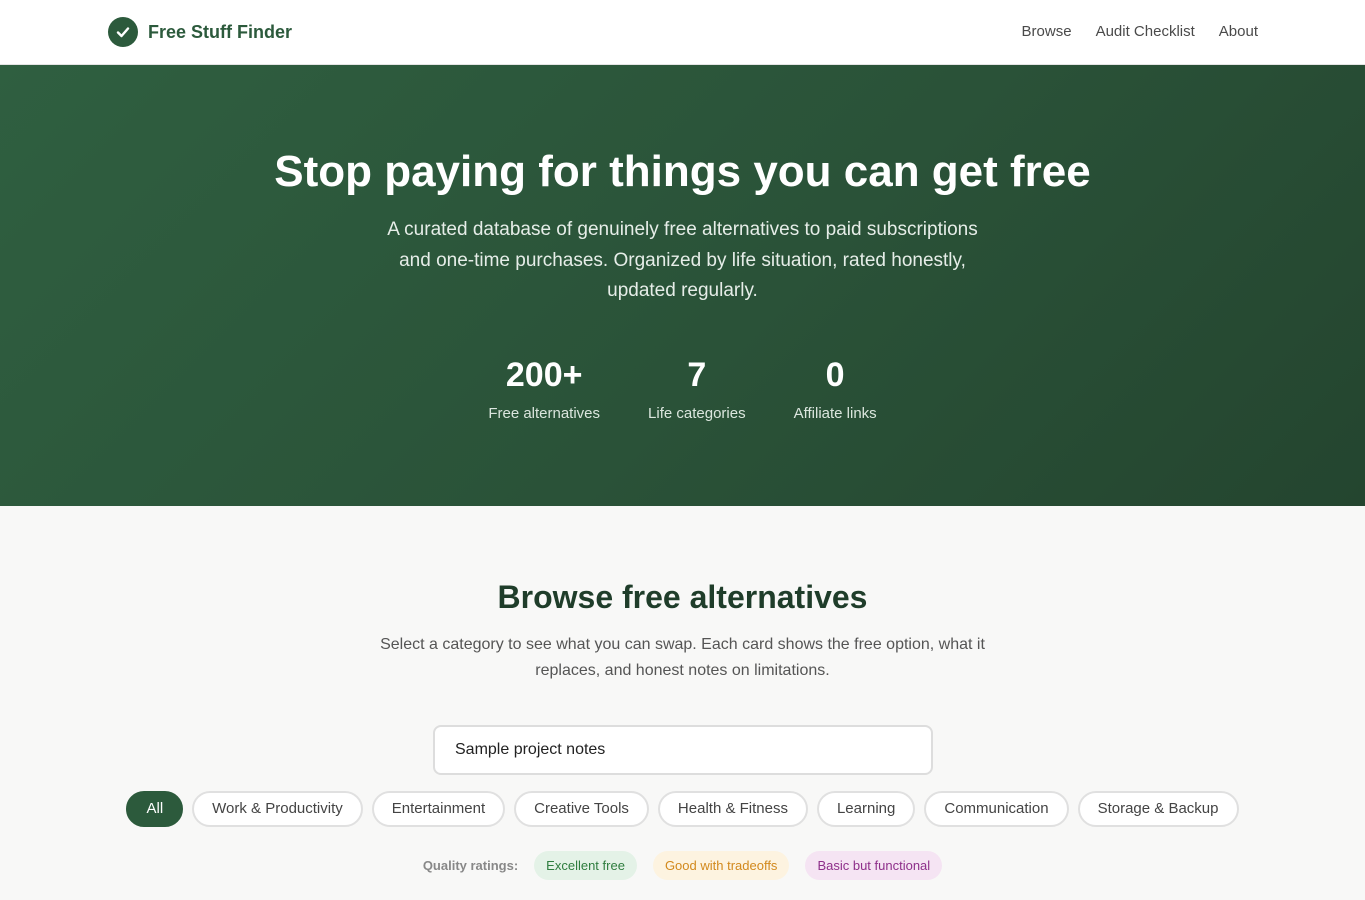 Image resolution: width=1365 pixels, height=900 pixels. I want to click on category-chip-creative-tools: Creative Tools, so click(581, 809).